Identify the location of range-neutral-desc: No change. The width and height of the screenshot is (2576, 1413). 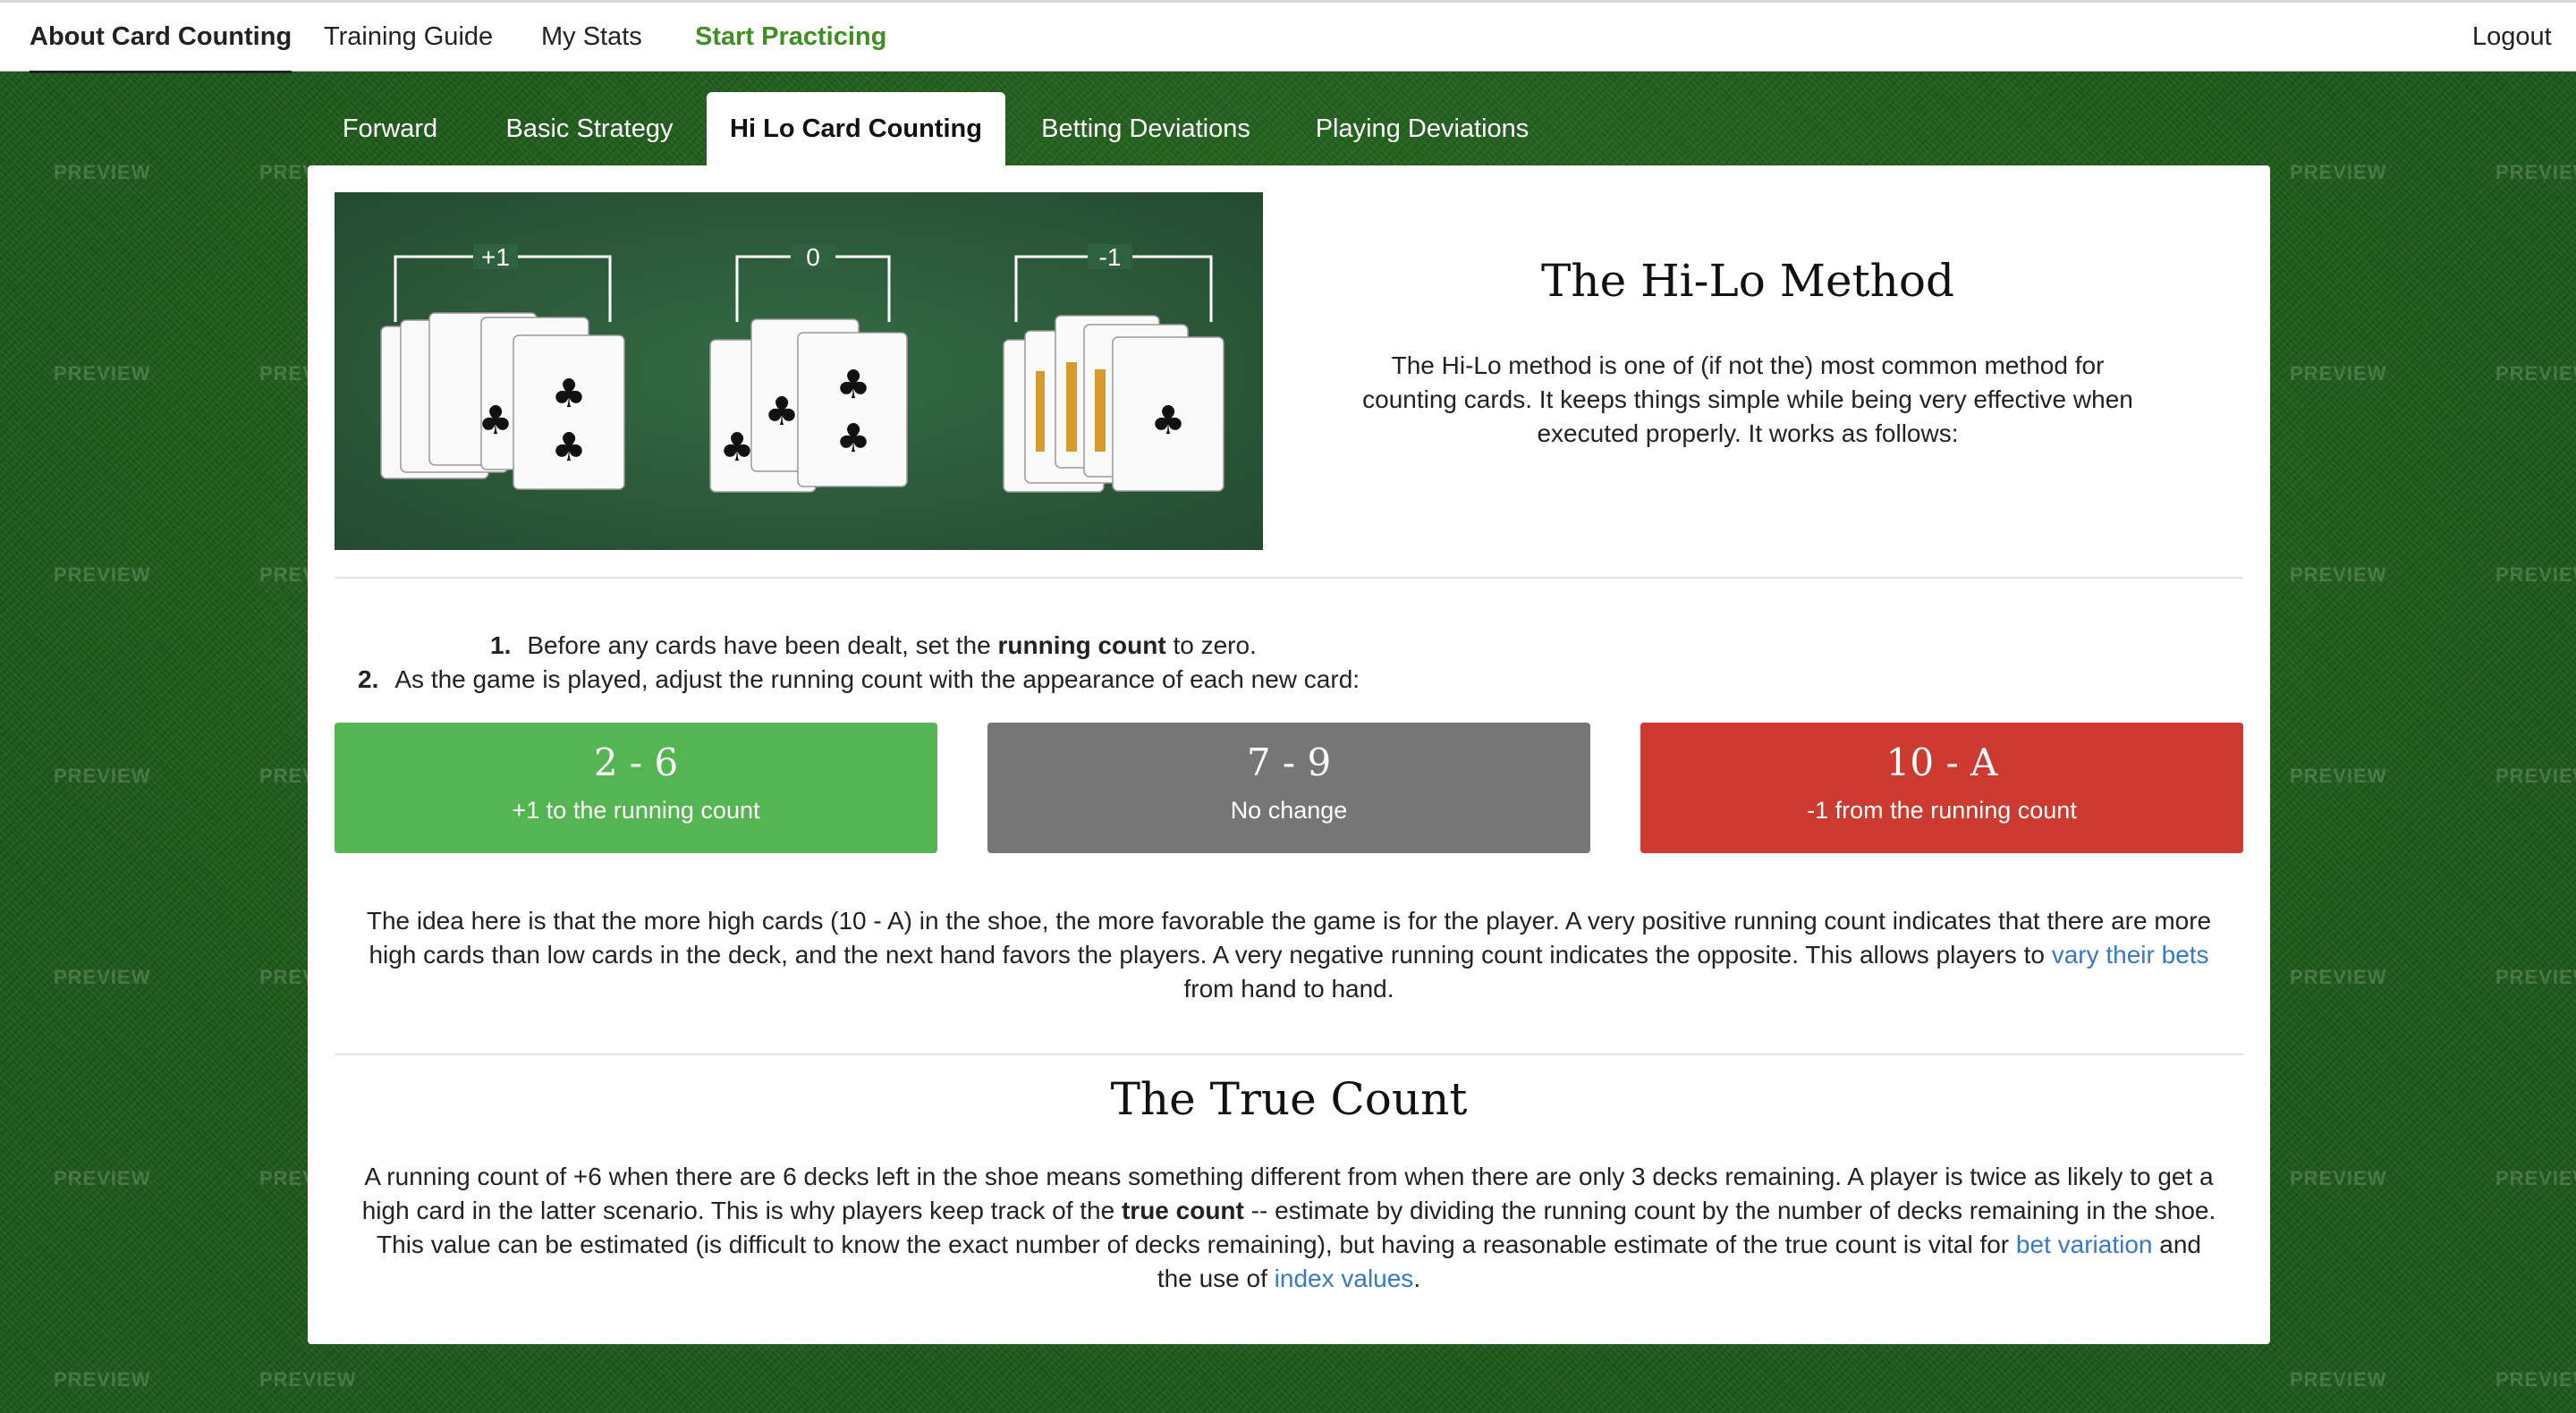
(1289, 810).